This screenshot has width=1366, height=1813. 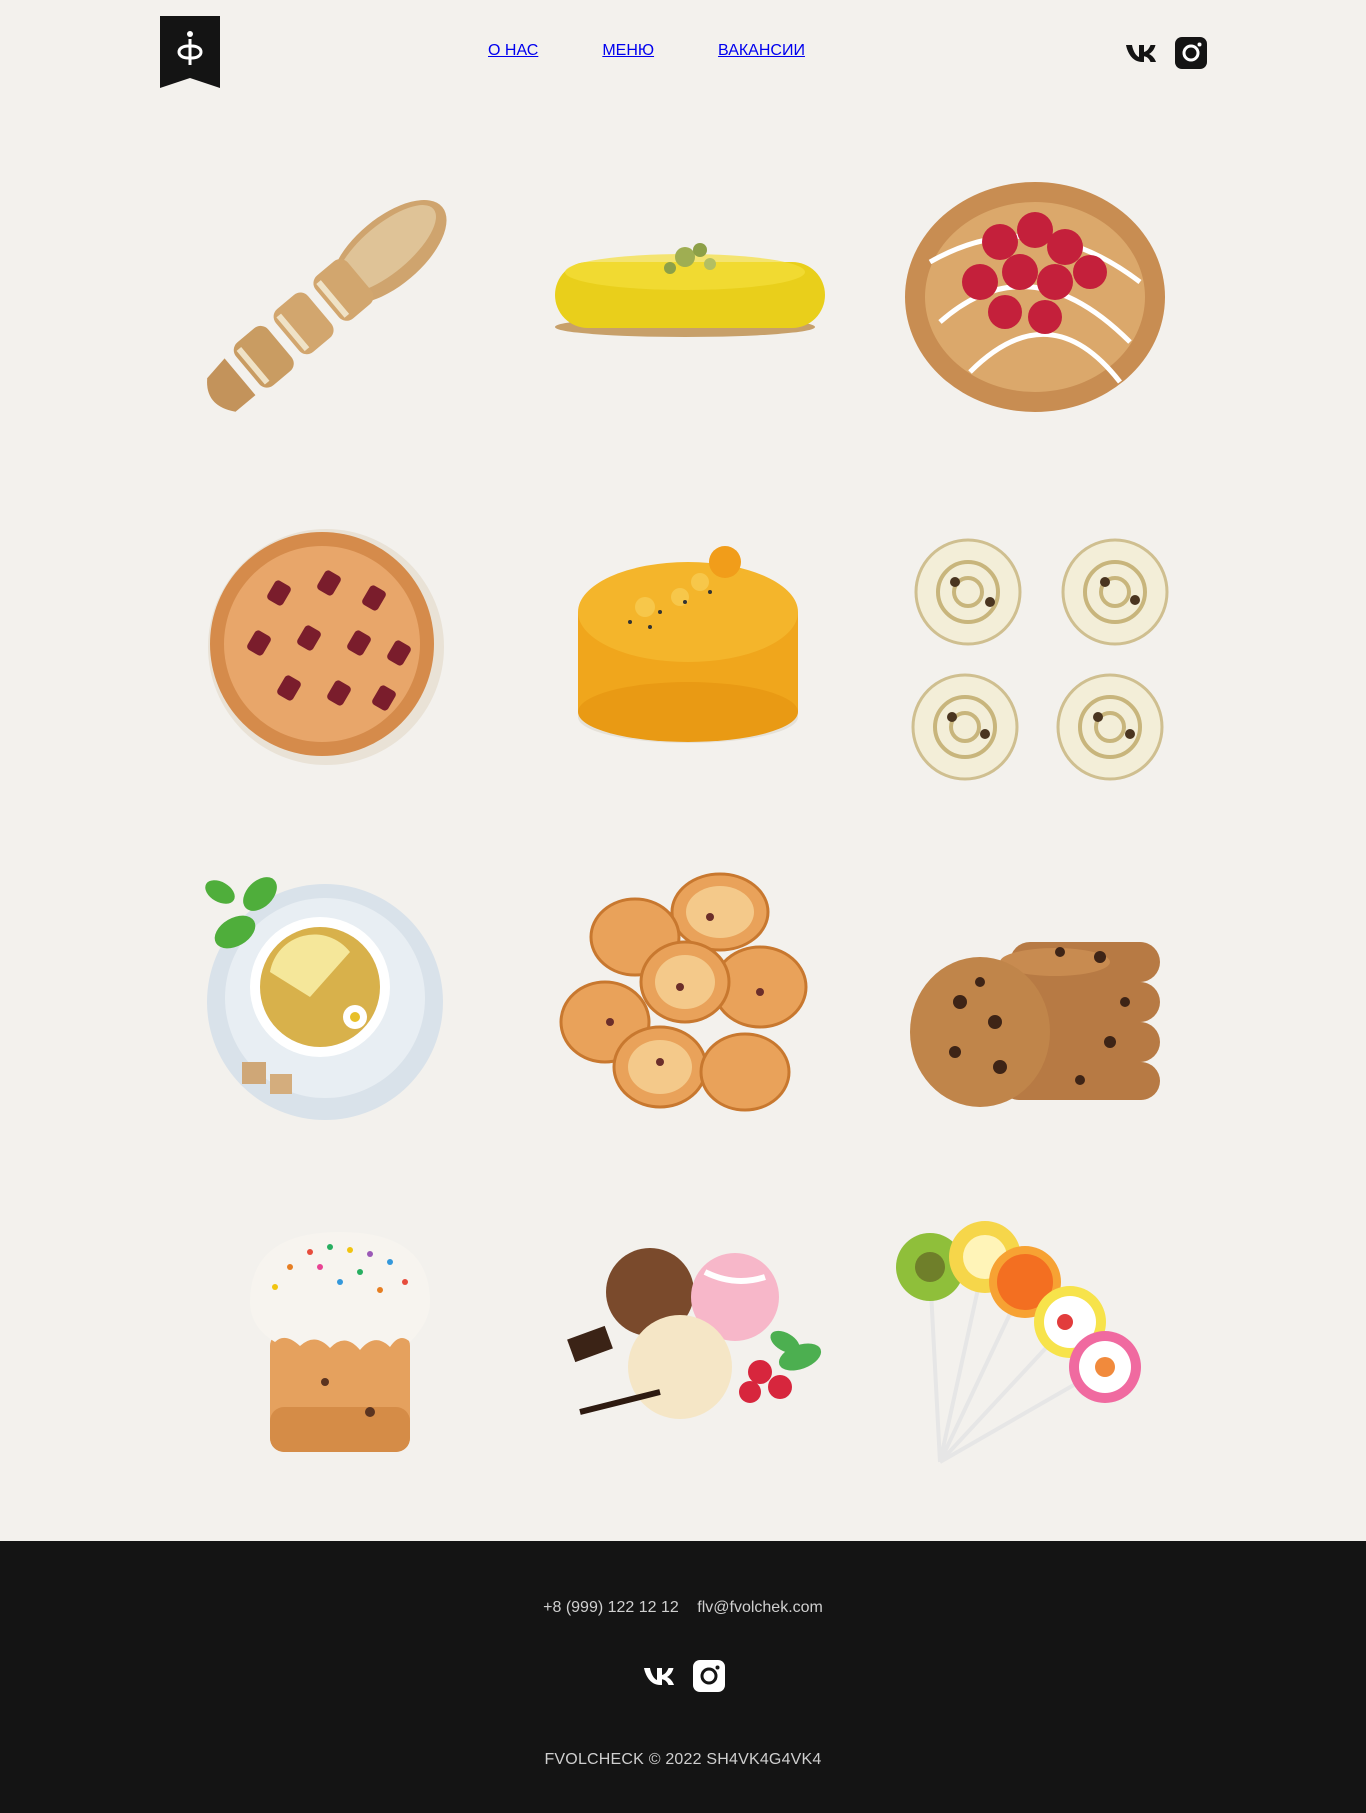 I want to click on footer-copyright: FVOLCHECK © 2022 SH4VK4G4VK4, so click(x=683, y=1759).